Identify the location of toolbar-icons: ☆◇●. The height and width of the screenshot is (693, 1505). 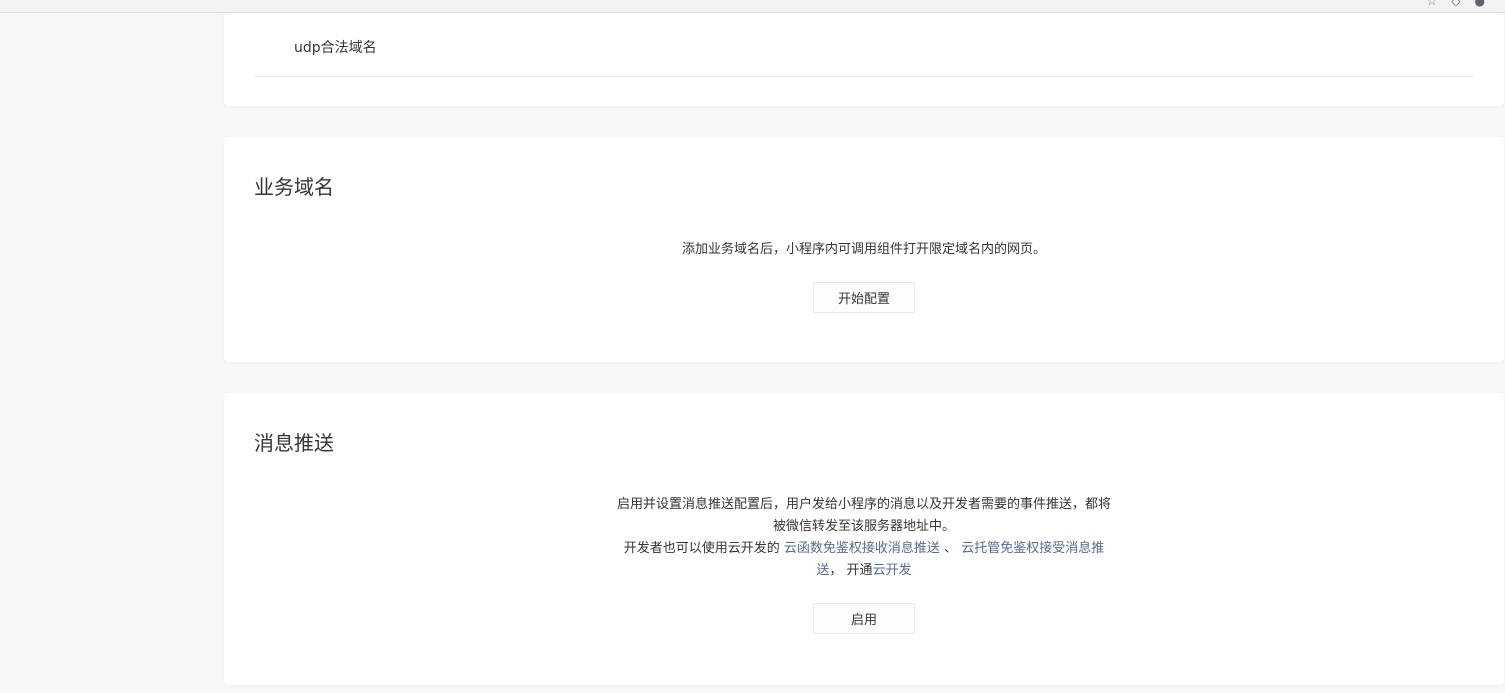
(1463, 4).